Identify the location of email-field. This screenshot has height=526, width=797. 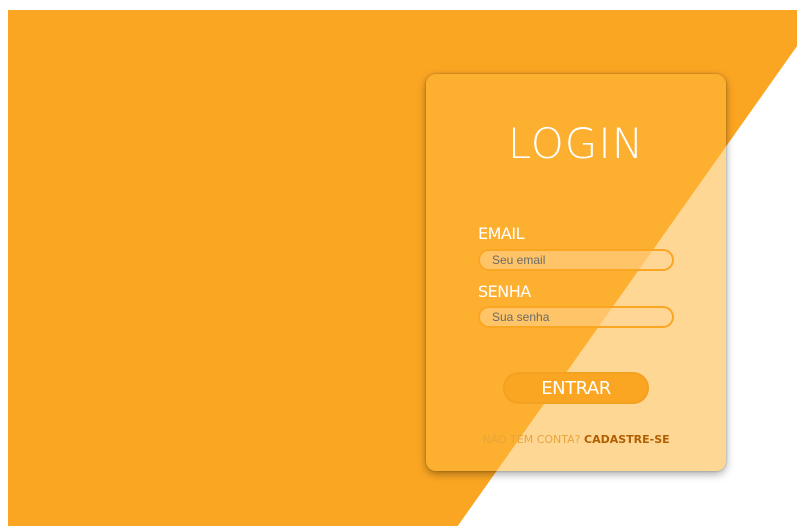
(576, 260).